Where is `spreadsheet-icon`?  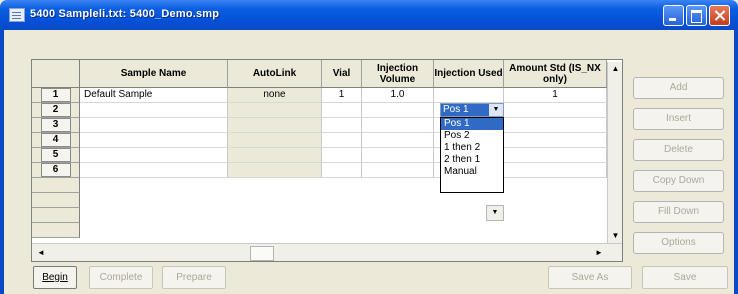
spreadsheet-icon is located at coordinates (17, 15).